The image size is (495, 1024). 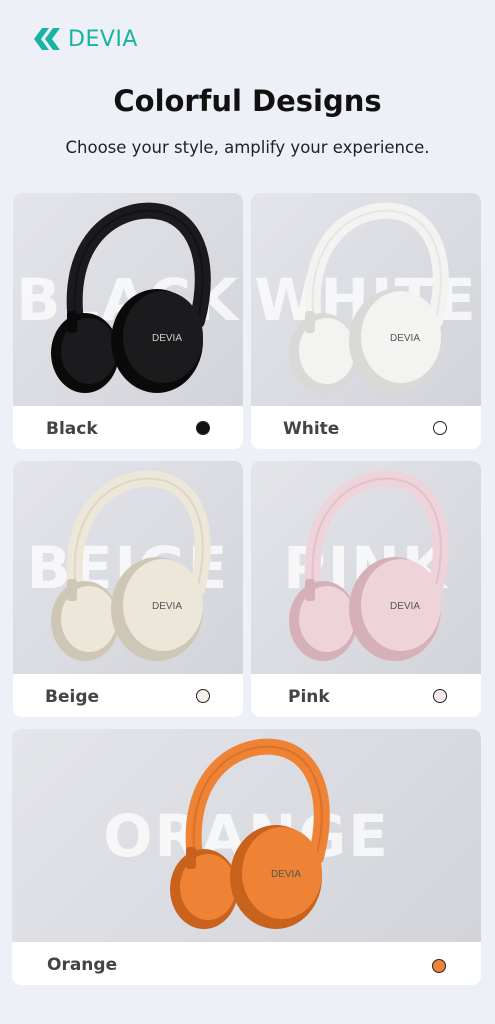 I want to click on color-swatch-orange, so click(x=439, y=966).